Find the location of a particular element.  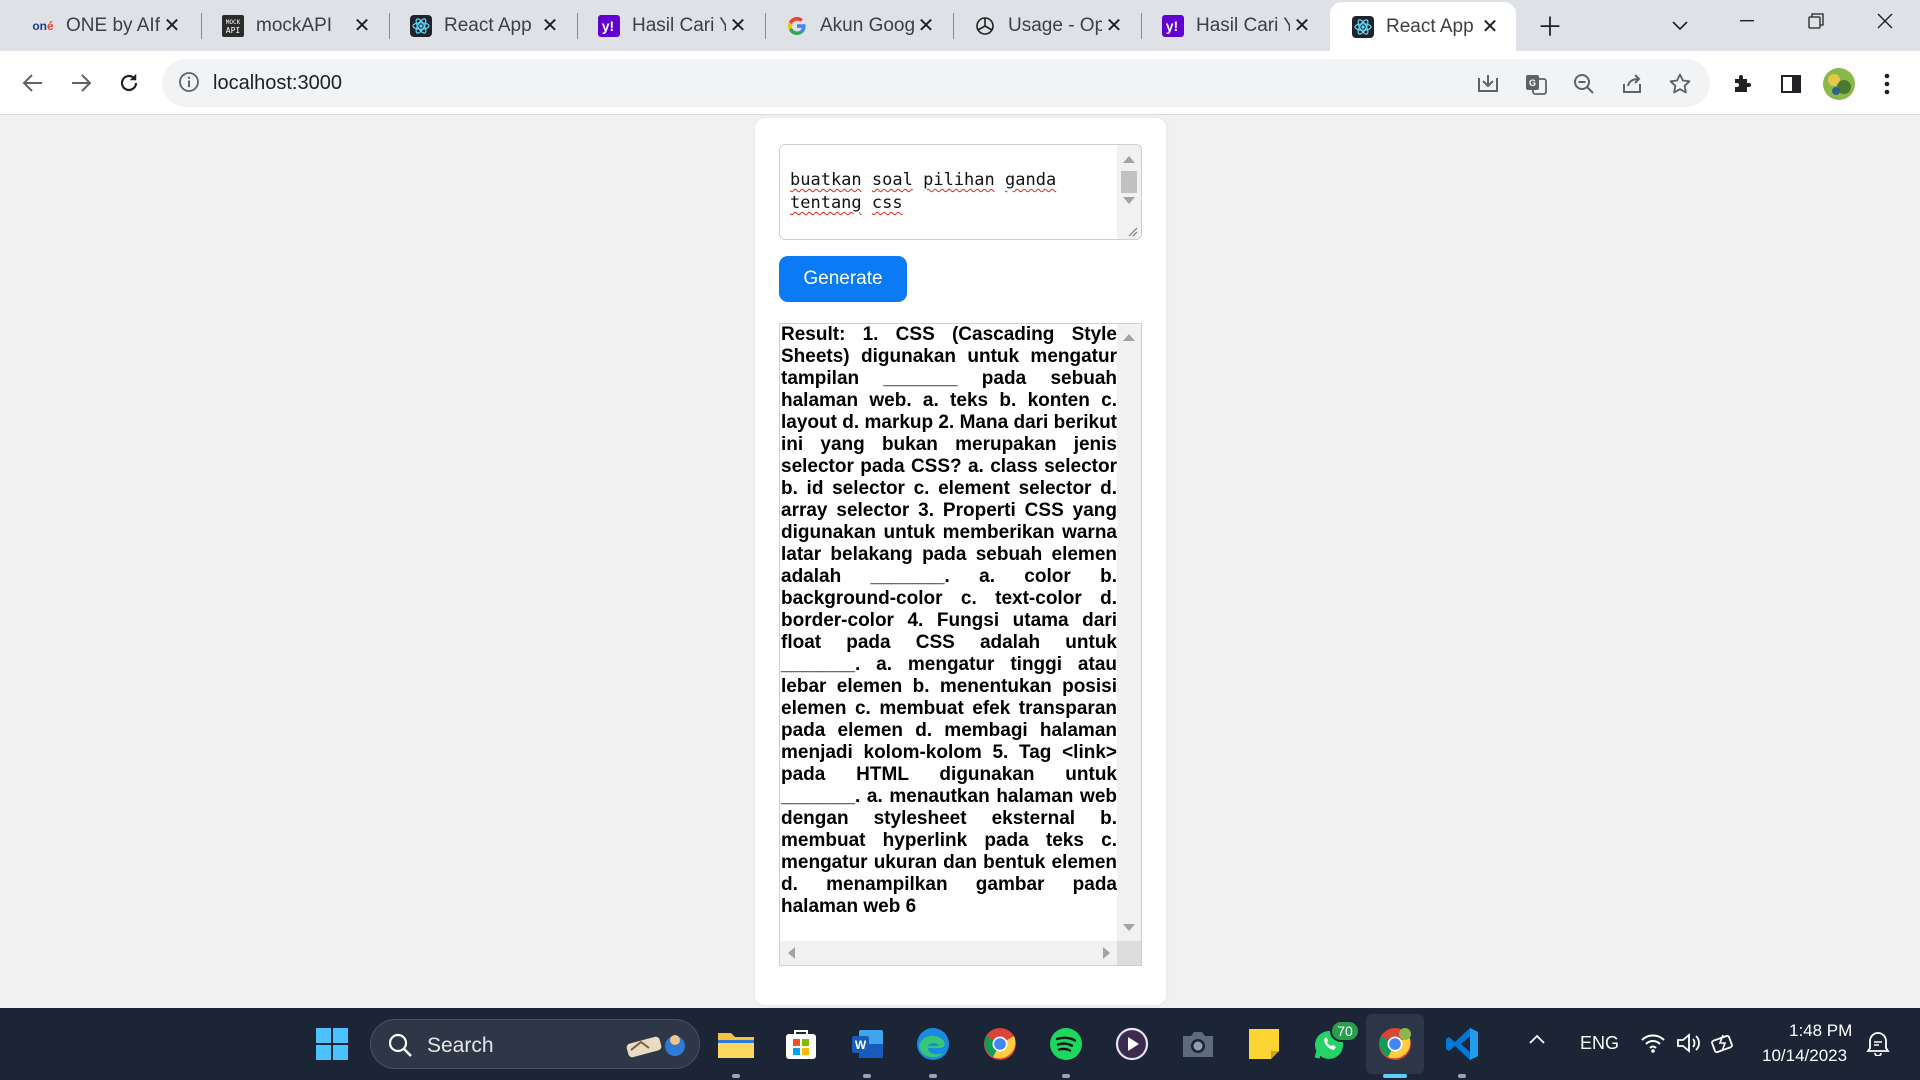

profile-avatar is located at coordinates (1839, 84).